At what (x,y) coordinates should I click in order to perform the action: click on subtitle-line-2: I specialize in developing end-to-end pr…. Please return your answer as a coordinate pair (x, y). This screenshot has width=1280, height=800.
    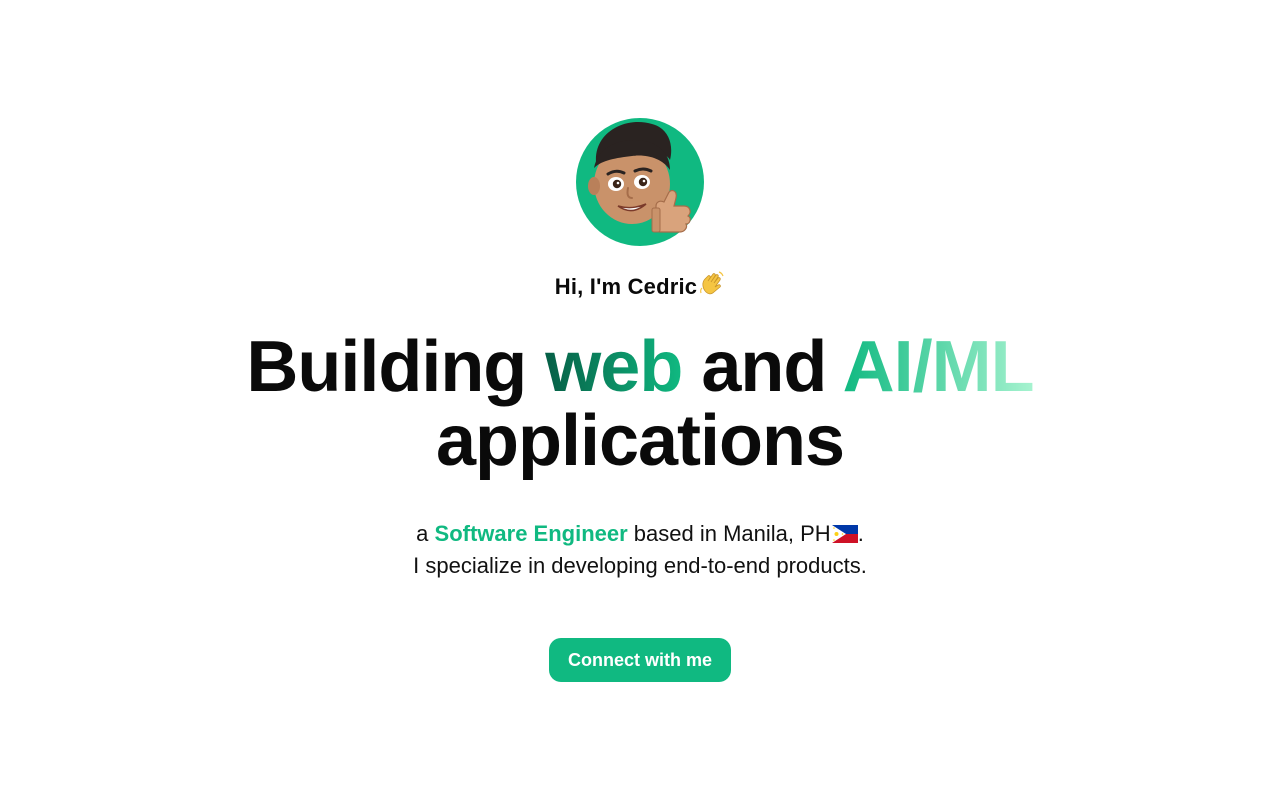
    Looking at the image, I should click on (640, 565).